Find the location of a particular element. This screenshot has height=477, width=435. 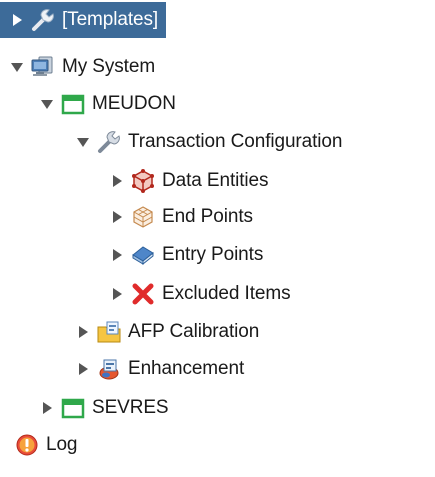

calibration-folder-icon is located at coordinates (109, 332).